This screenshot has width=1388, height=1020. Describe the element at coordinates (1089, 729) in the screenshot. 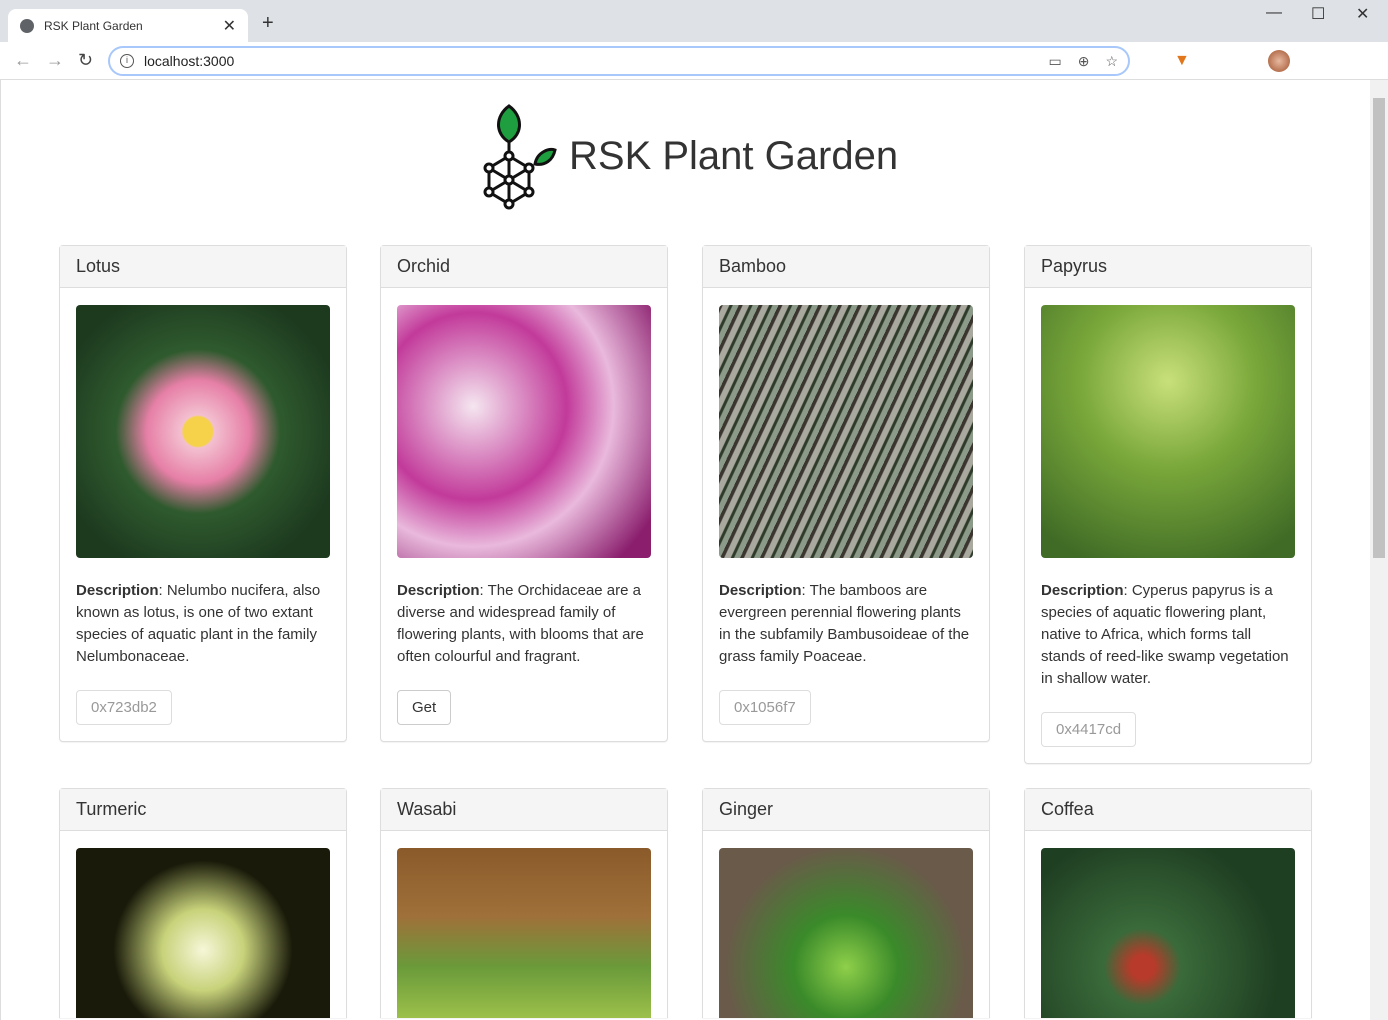

I see `owner-address-button: 0x4417cd` at that location.